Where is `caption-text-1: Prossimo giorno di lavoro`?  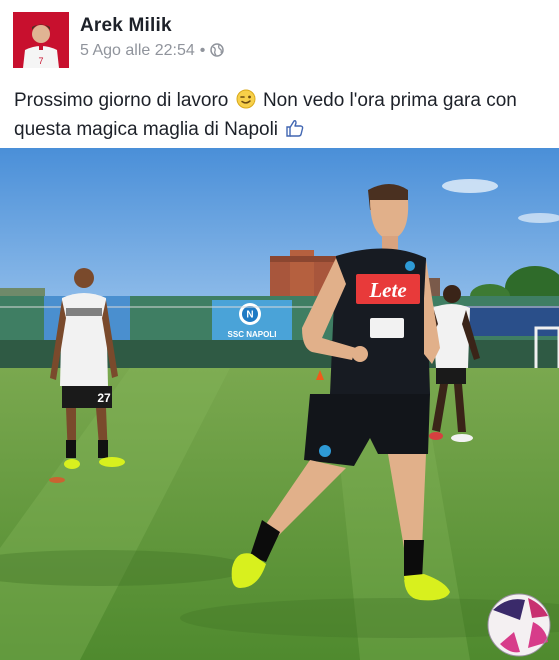
caption-text-1: Prossimo giorno di lavoro is located at coordinates (121, 100).